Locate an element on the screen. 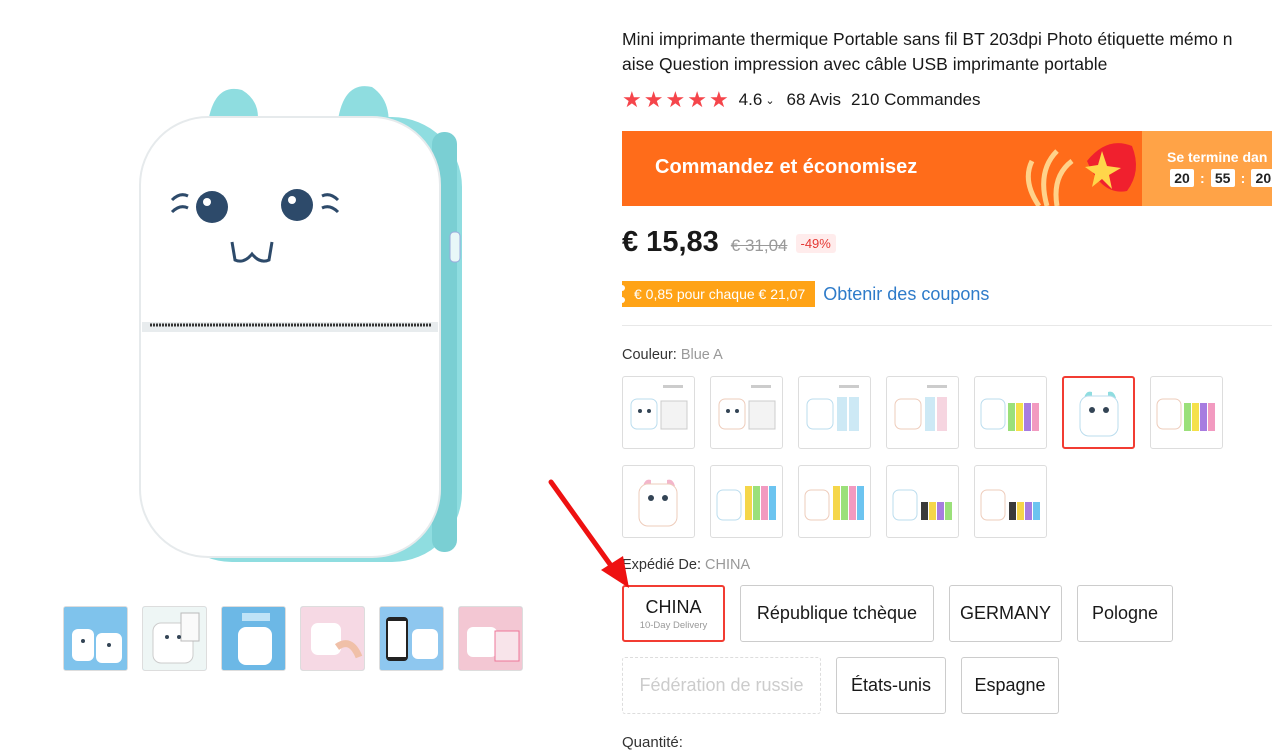 Image resolution: width=1272 pixels, height=751 pixels. rating-score: 4.6 is located at coordinates (751, 100).